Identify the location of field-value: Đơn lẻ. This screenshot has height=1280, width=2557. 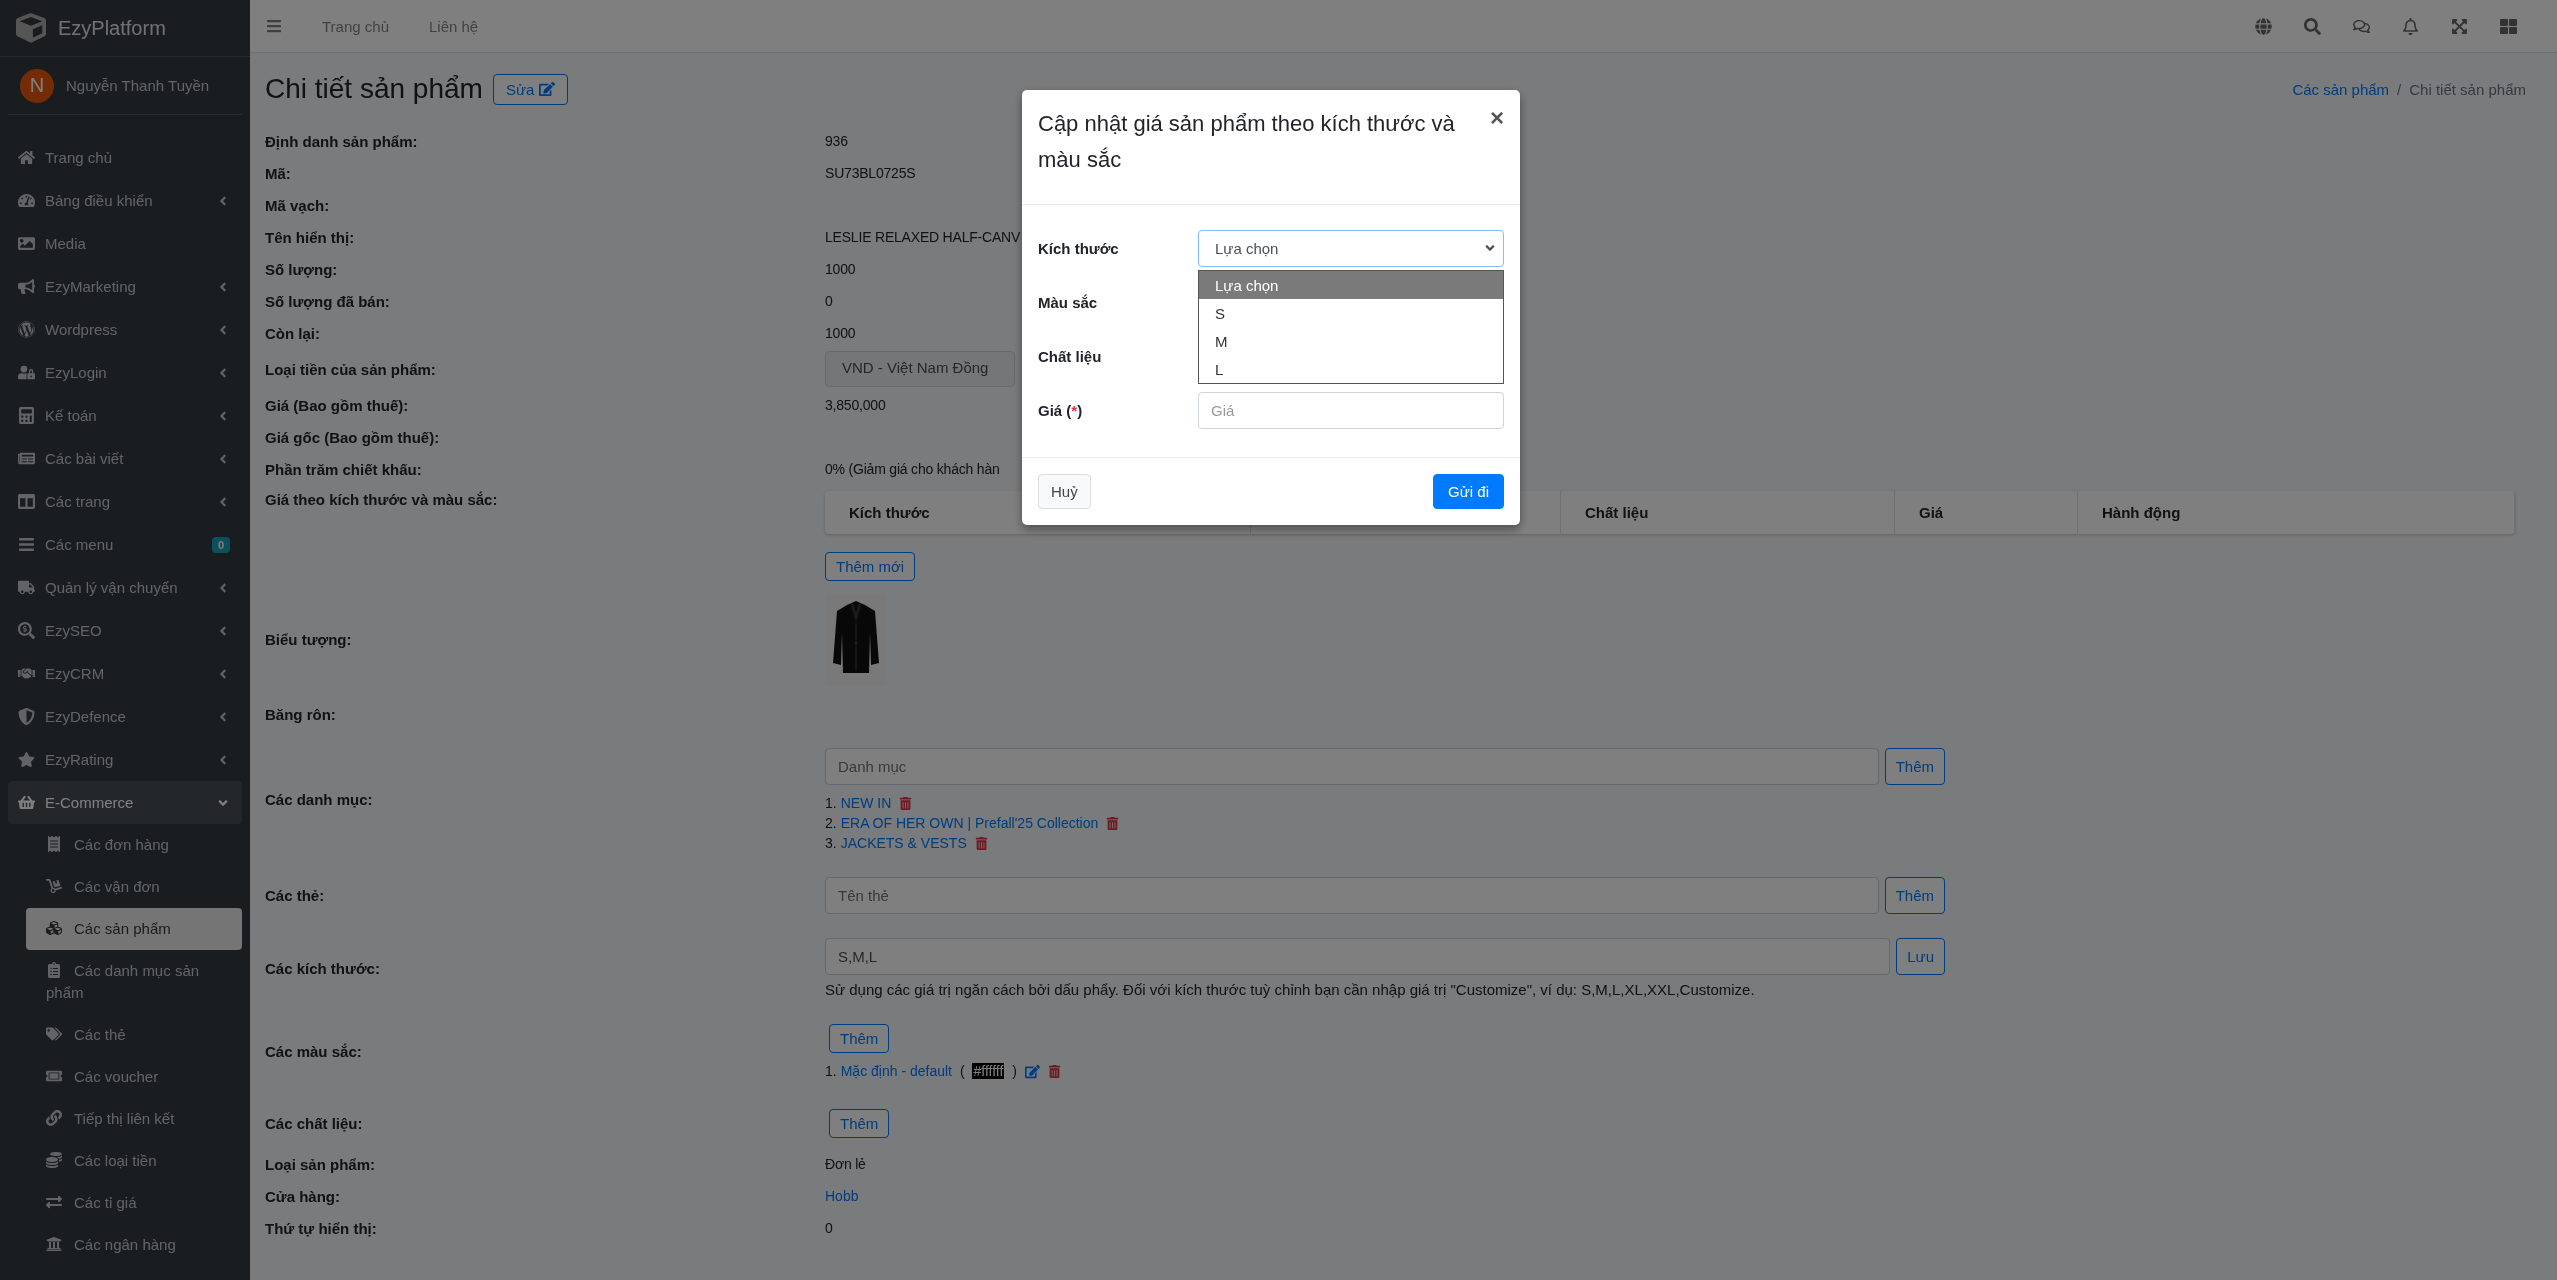
(845, 1164).